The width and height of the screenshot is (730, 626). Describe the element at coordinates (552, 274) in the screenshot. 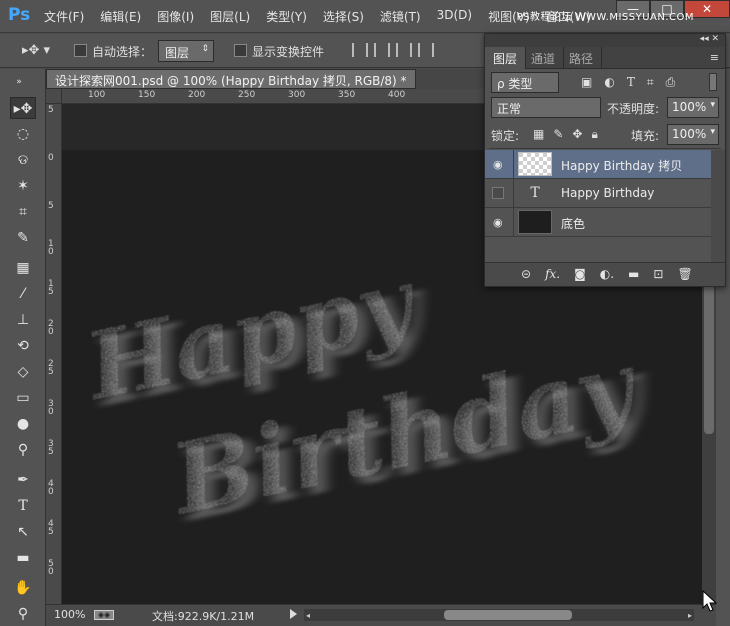

I see `layer-style-fx-icon: fx.` at that location.